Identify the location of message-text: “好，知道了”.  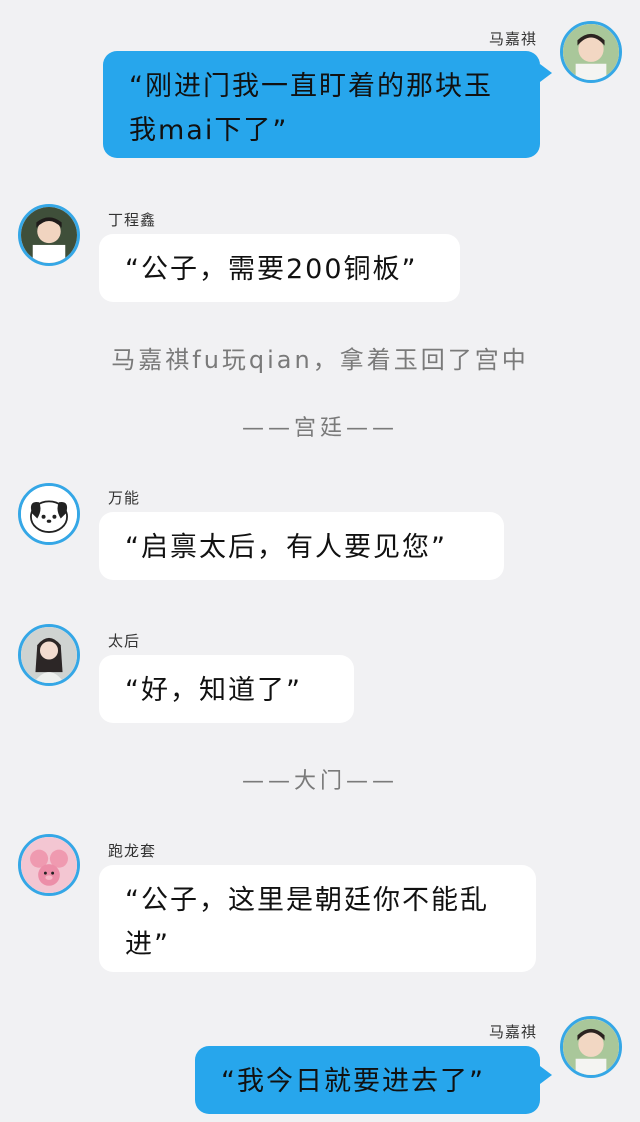
(213, 690).